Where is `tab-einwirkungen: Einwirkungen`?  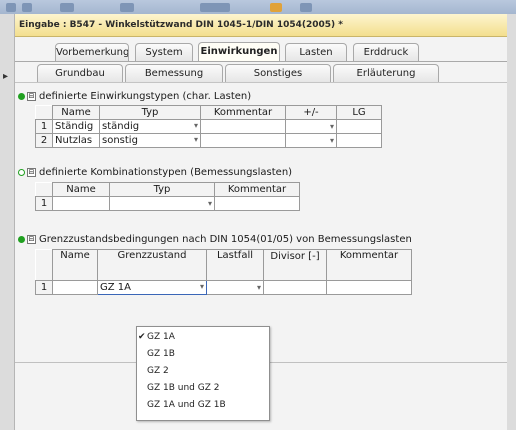 tab-einwirkungen: Einwirkungen is located at coordinates (239, 52).